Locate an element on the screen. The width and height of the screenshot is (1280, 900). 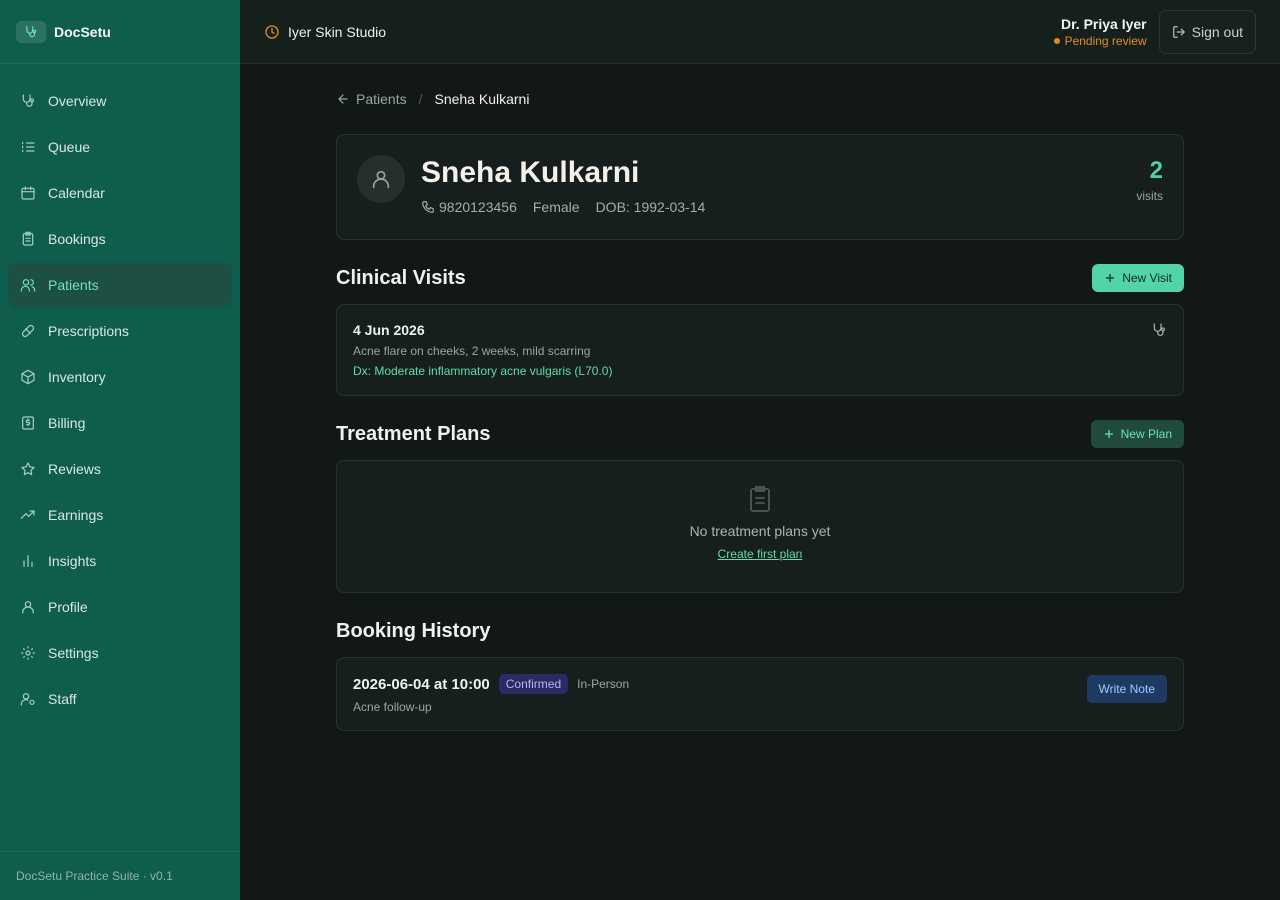
sign-out-button: Sign out is located at coordinates (1207, 31).